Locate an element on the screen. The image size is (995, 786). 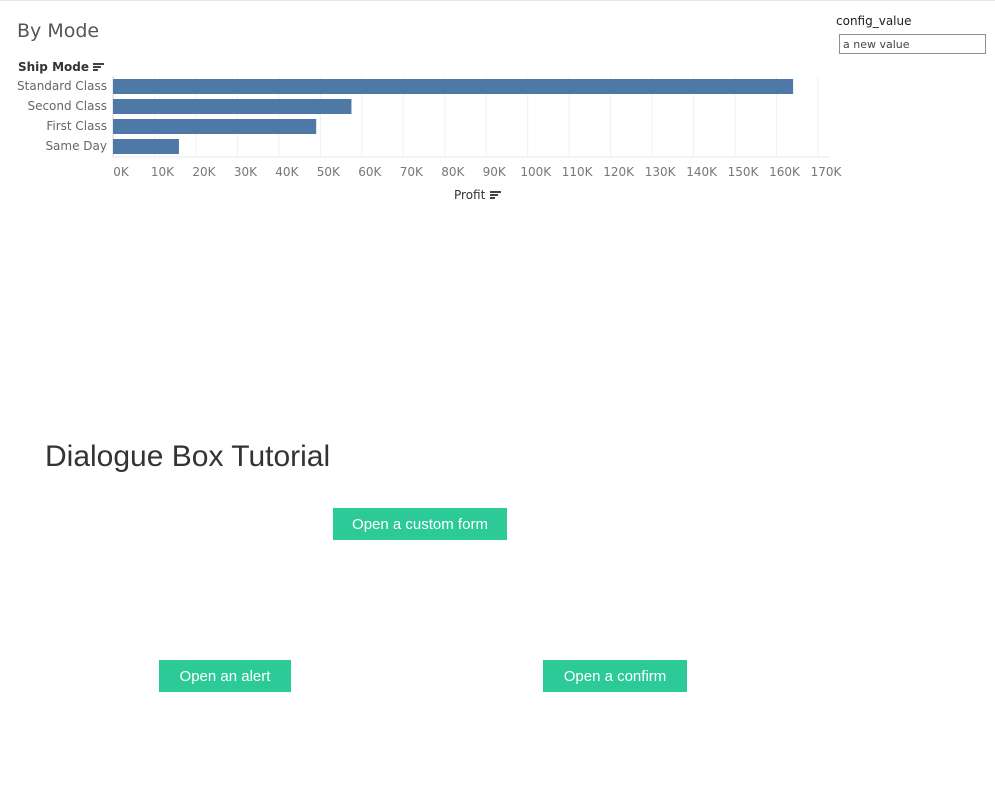
open-alert-button: Open an alert is located at coordinates (225, 676).